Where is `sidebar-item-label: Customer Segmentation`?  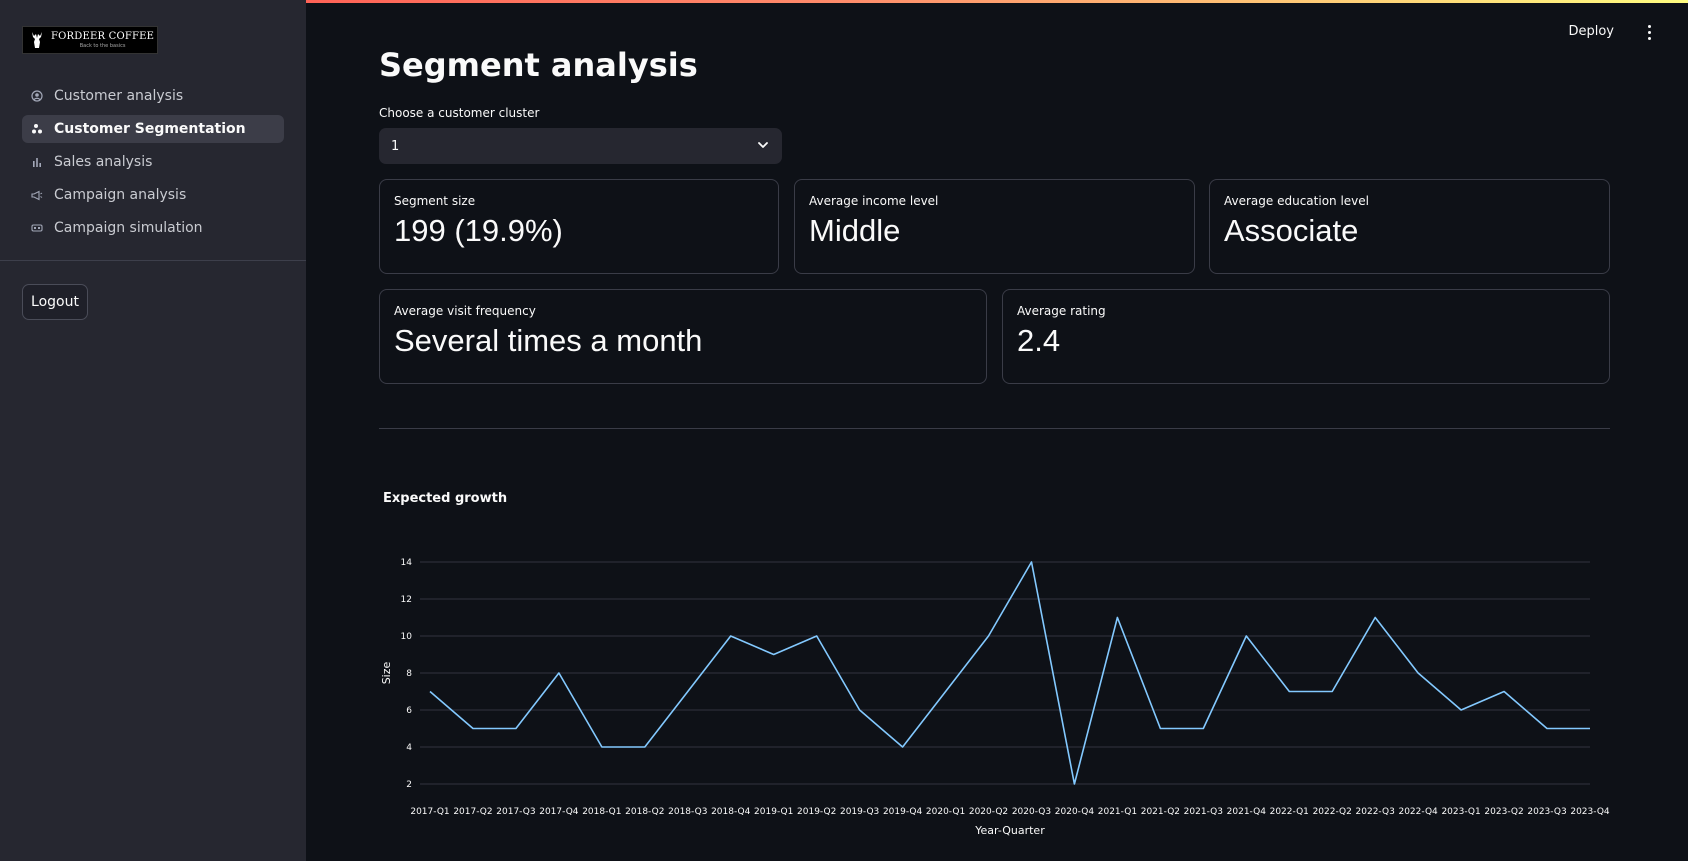 sidebar-item-label: Customer Segmentation is located at coordinates (150, 129).